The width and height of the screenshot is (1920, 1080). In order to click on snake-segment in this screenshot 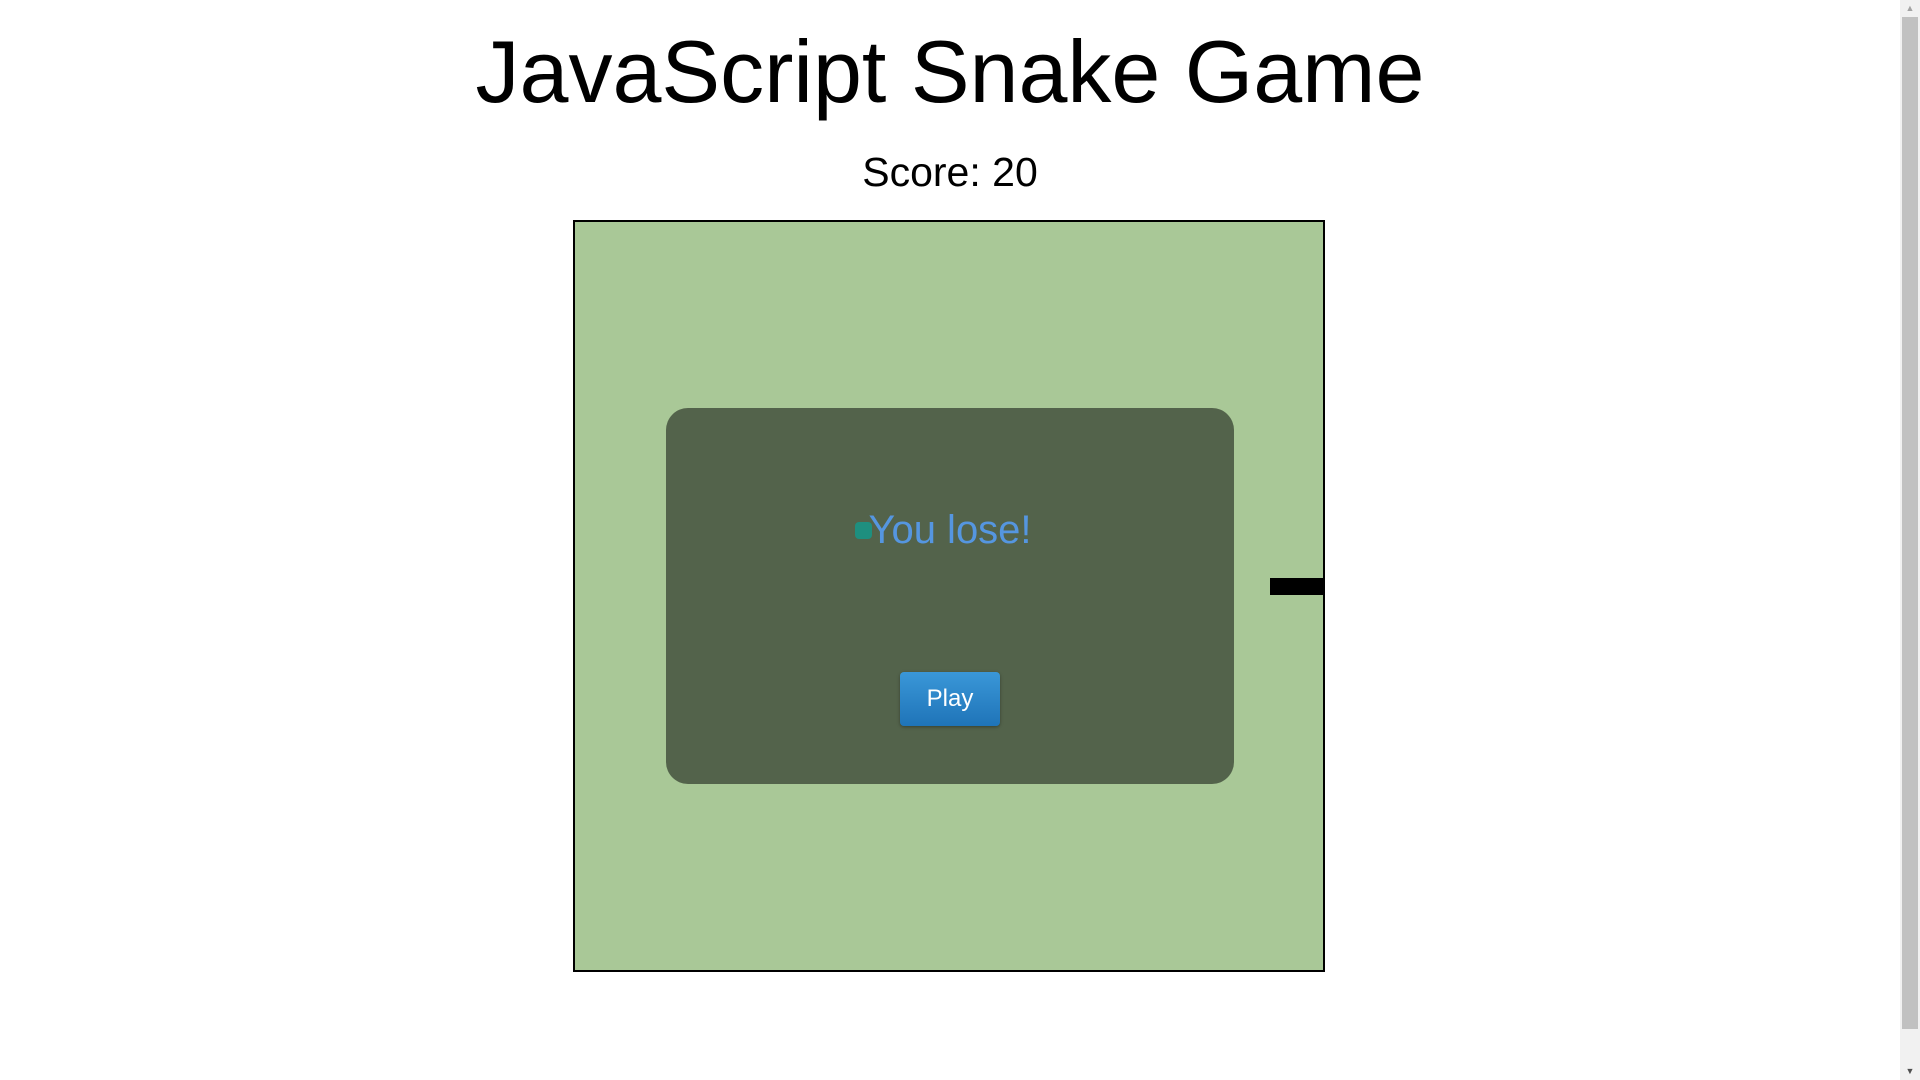, I will do `click(1297, 586)`.